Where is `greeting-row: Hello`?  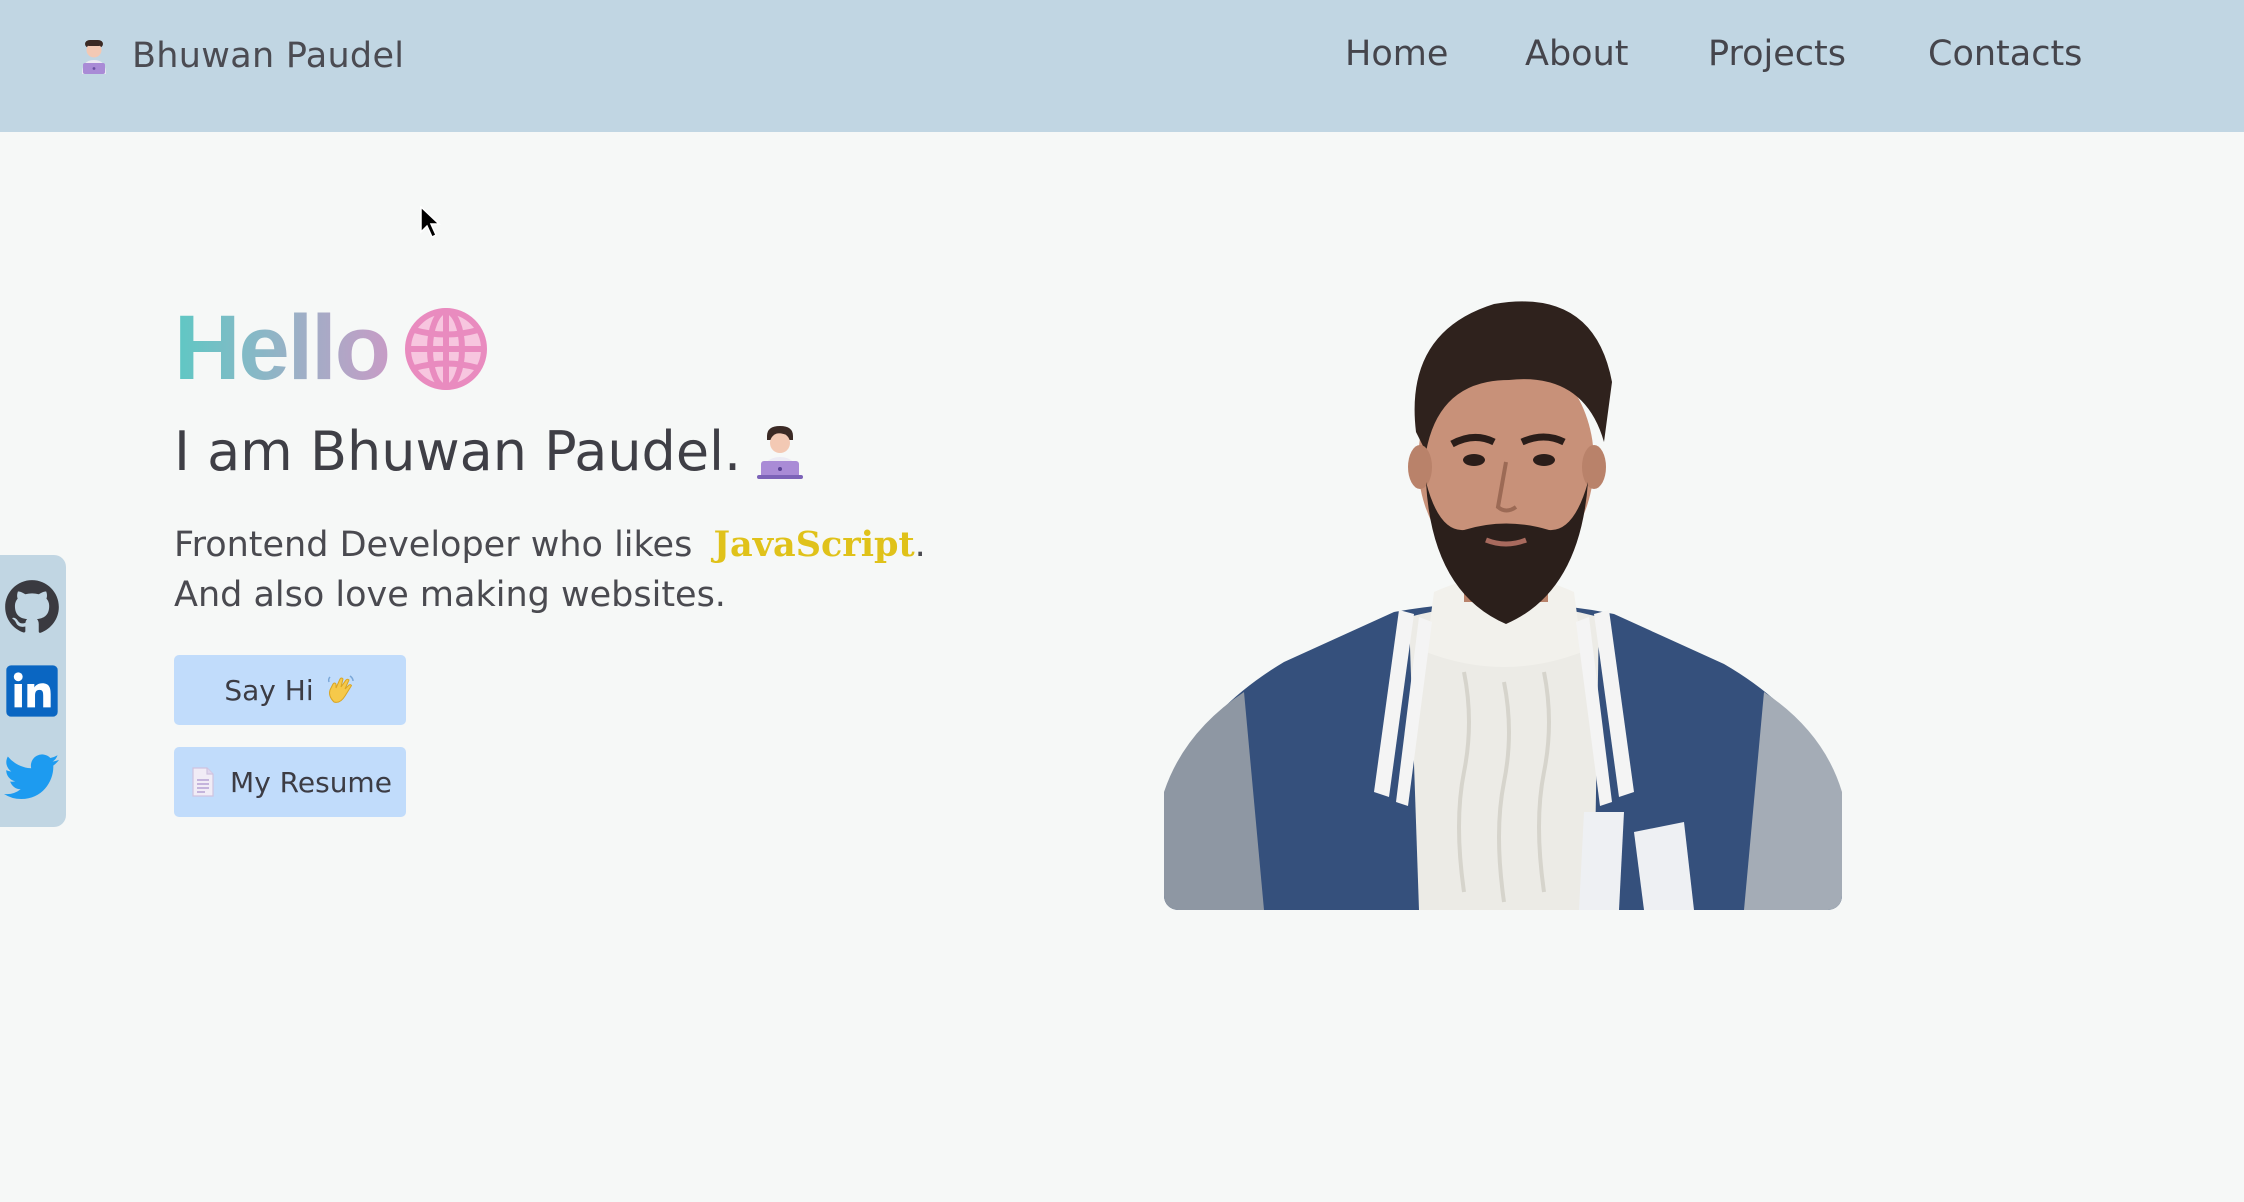 greeting-row: Hello is located at coordinates (331, 348).